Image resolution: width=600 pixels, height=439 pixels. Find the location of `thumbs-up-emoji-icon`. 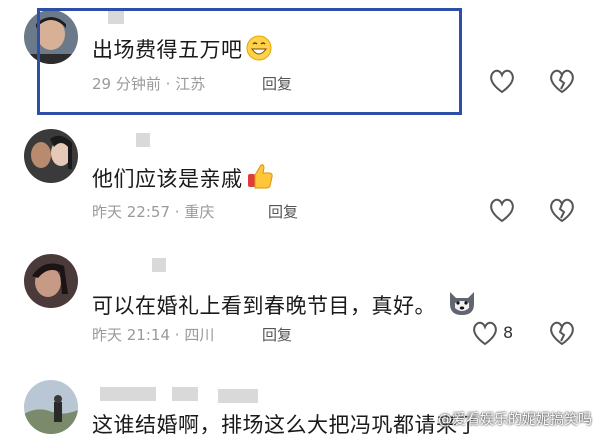

thumbs-up-emoji-icon is located at coordinates (260, 178).